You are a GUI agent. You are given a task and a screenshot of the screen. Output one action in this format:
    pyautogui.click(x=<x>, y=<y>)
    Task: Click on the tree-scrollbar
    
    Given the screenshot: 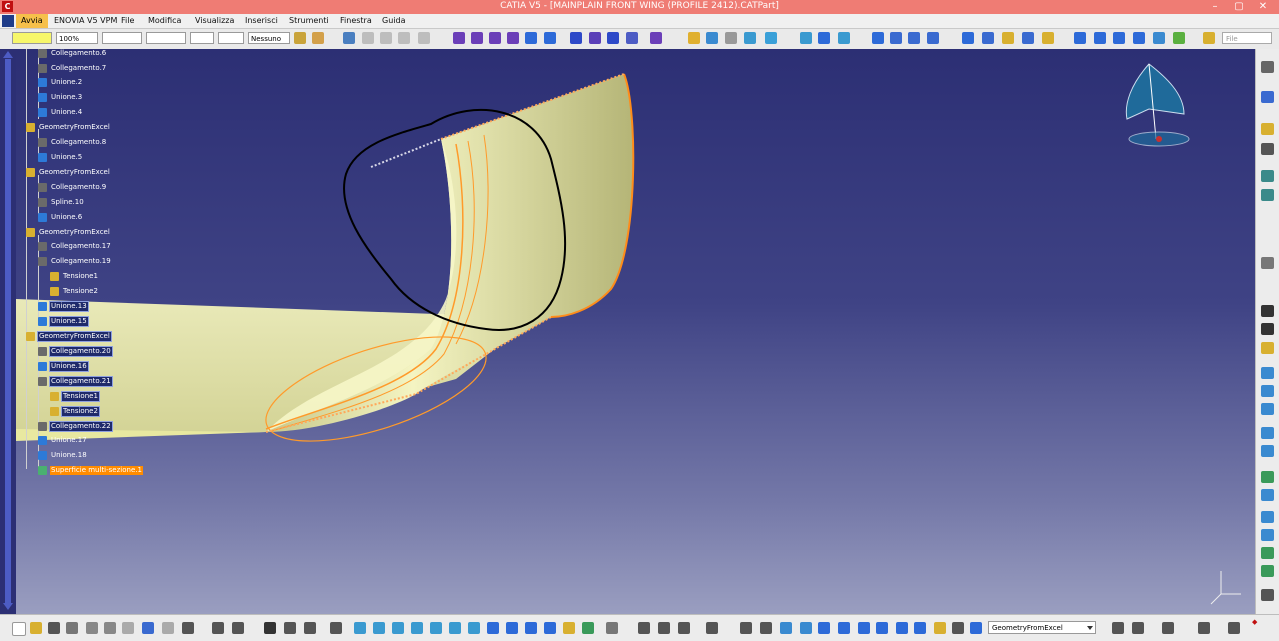 What is the action you would take?
    pyautogui.click(x=8, y=331)
    